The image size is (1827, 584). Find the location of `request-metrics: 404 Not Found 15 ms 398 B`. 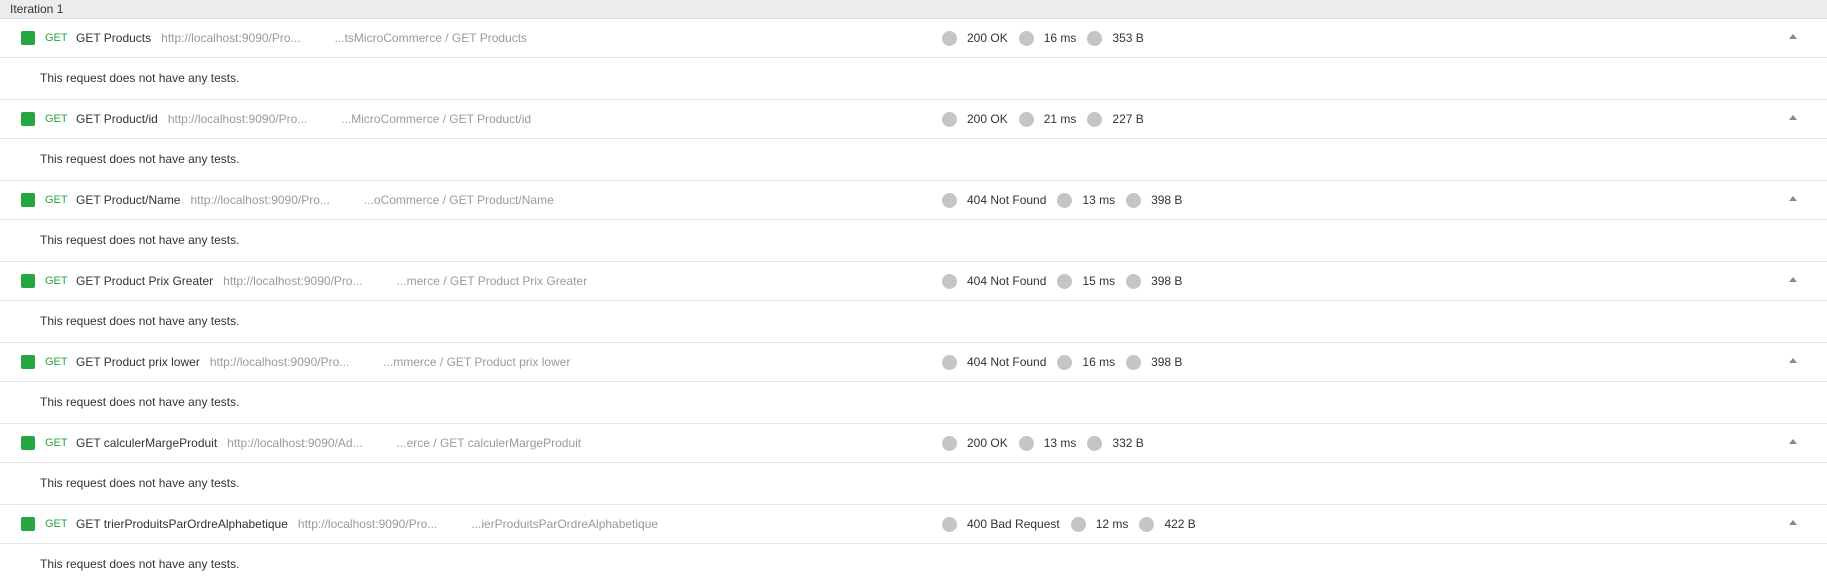

request-metrics: 404 Not Found 15 ms 398 B is located at coordinates (1067, 281).